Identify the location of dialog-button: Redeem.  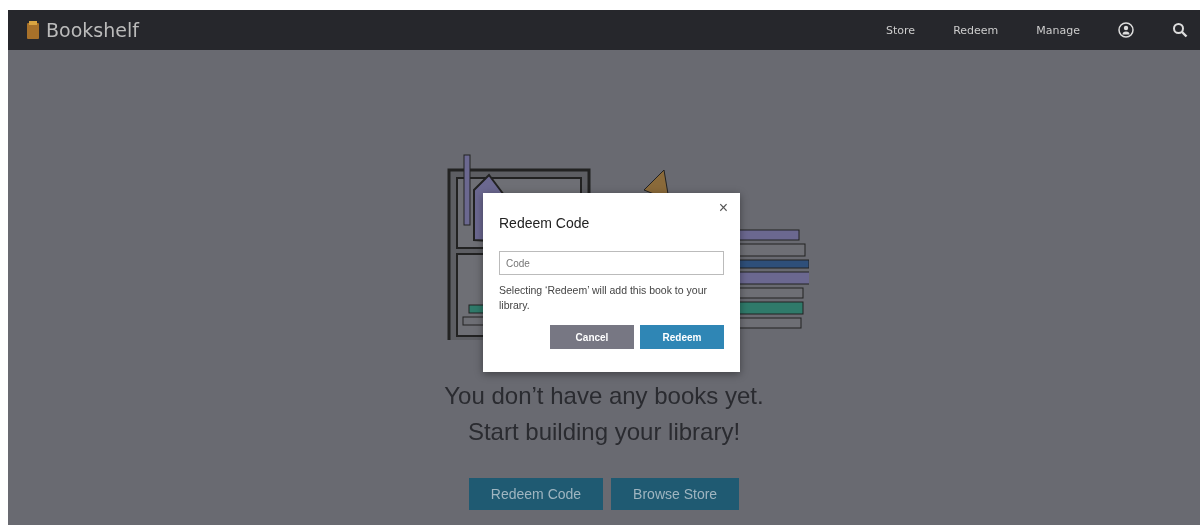
(682, 337).